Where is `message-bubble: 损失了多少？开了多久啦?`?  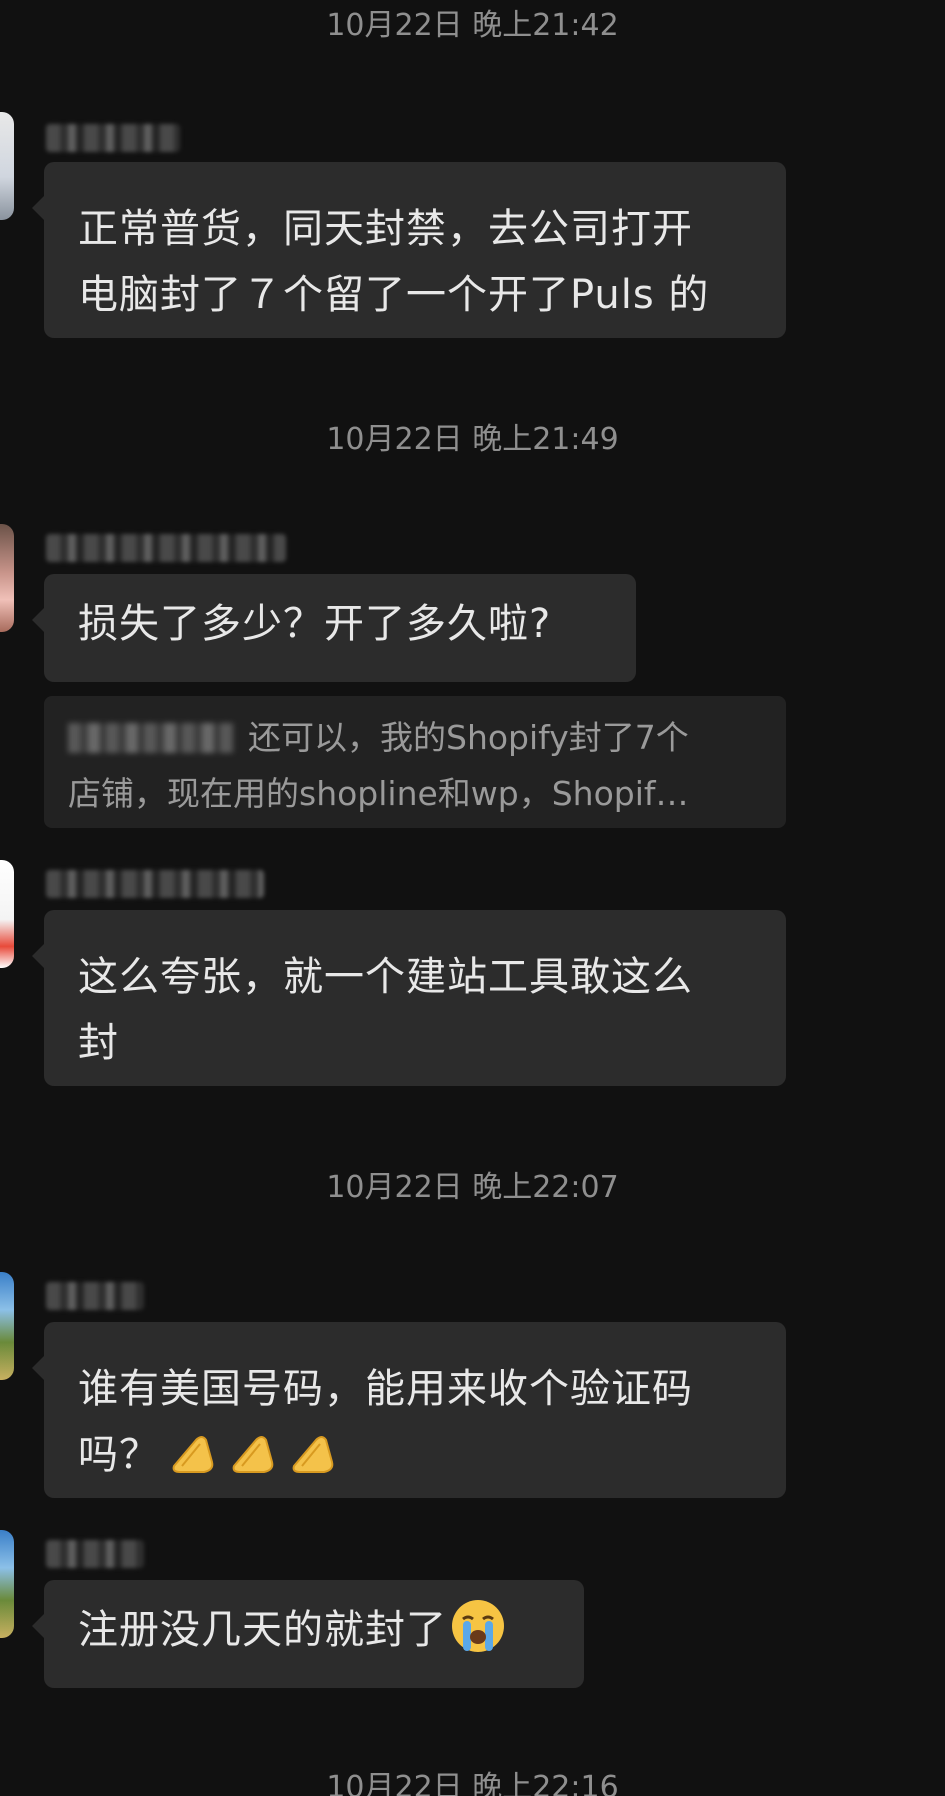
message-bubble: 损失了多少？开了多久啦? is located at coordinates (334, 628).